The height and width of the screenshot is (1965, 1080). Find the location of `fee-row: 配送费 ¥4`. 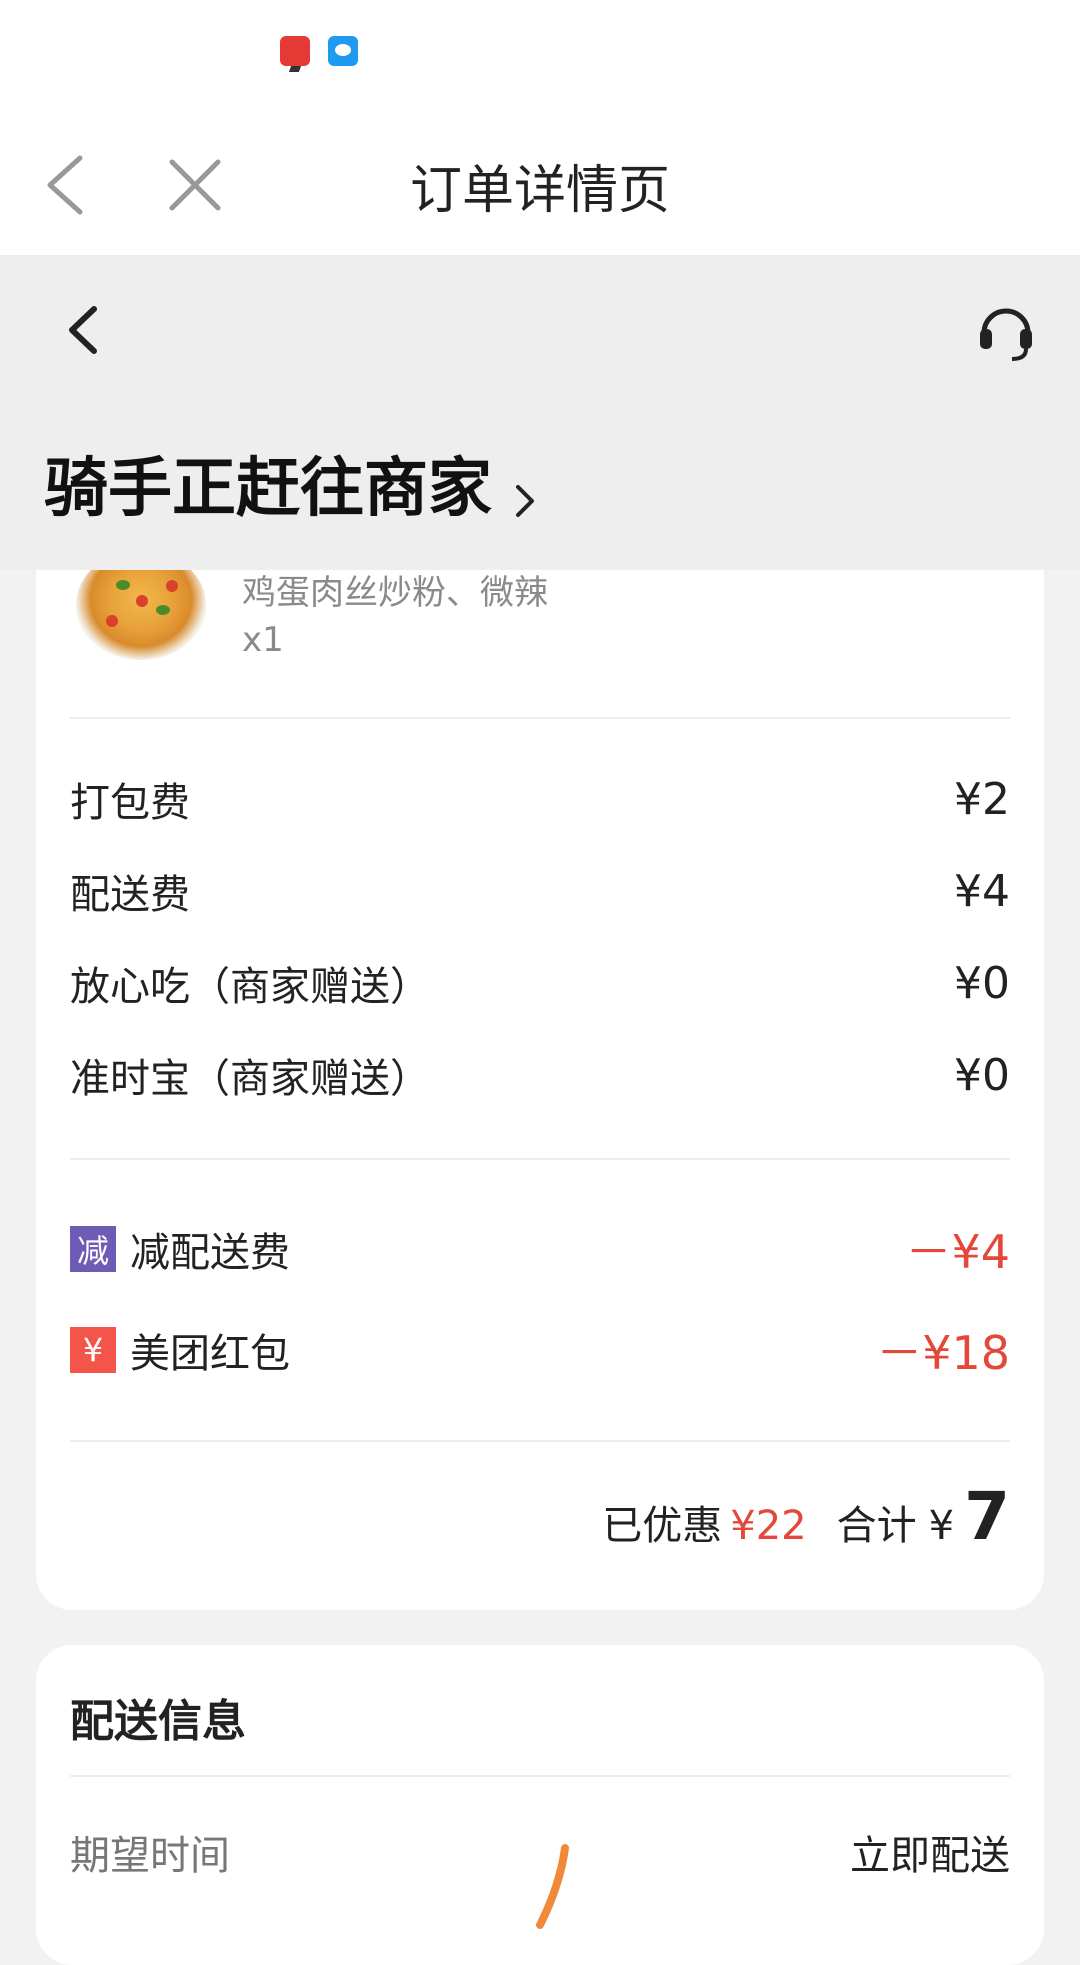

fee-row: 配送费 ¥4 is located at coordinates (540, 892).